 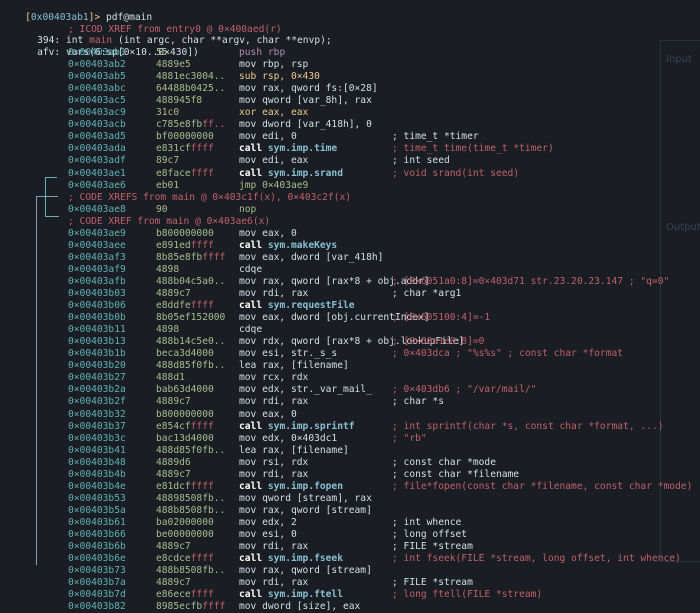 What do you see at coordinates (297, 426) in the screenshot?
I see `instr-mnemonic: call sym.imp.sprintf` at bounding box center [297, 426].